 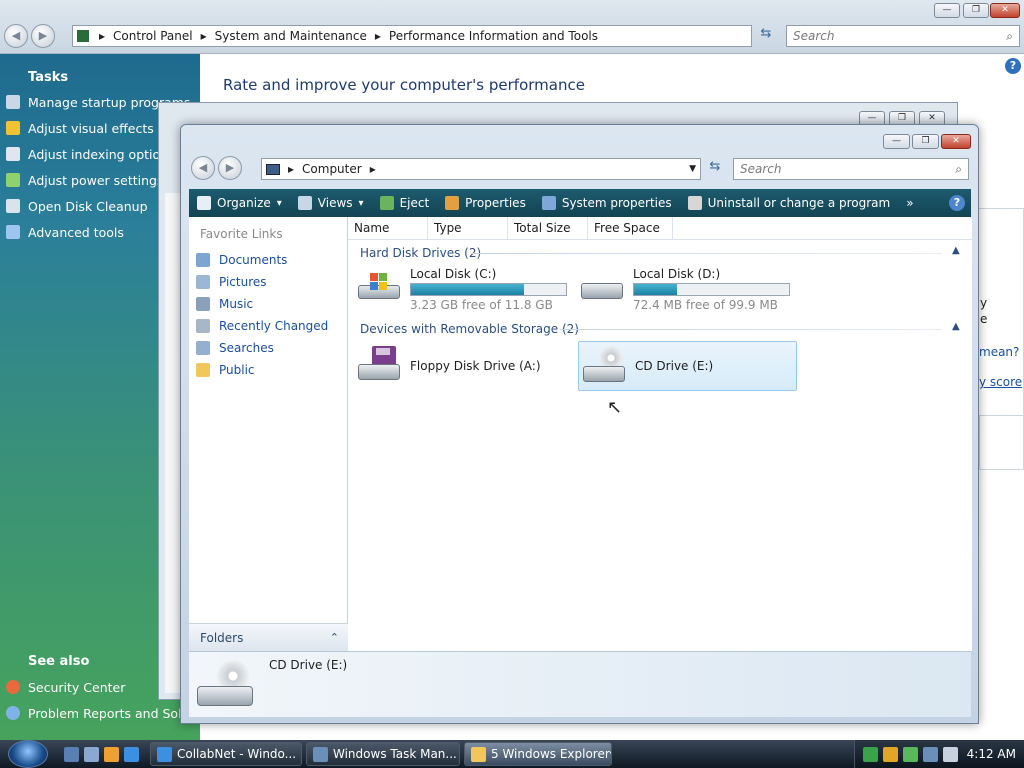 I want to click on toolbar-properties-button: Properties, so click(x=485, y=203).